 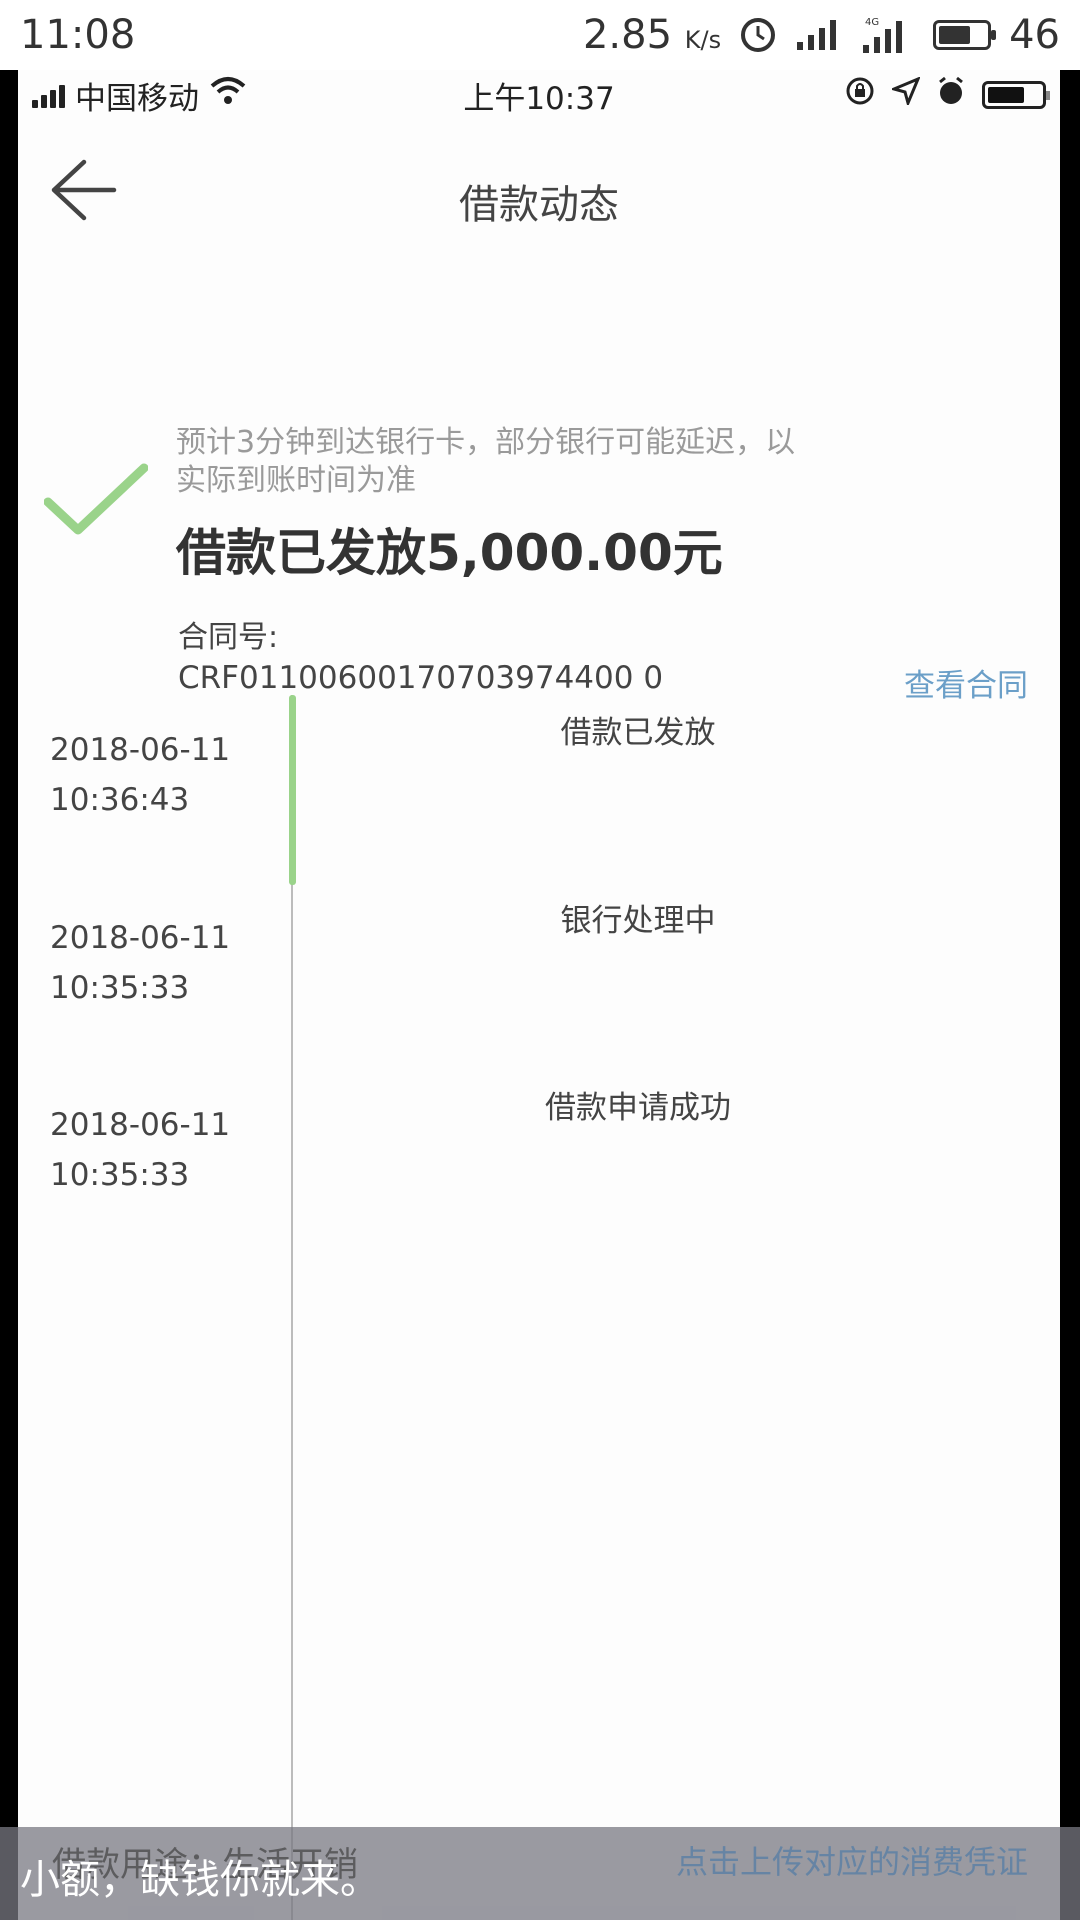 What do you see at coordinates (888, 35) in the screenshot?
I see `signal-4g-icon: 4G` at bounding box center [888, 35].